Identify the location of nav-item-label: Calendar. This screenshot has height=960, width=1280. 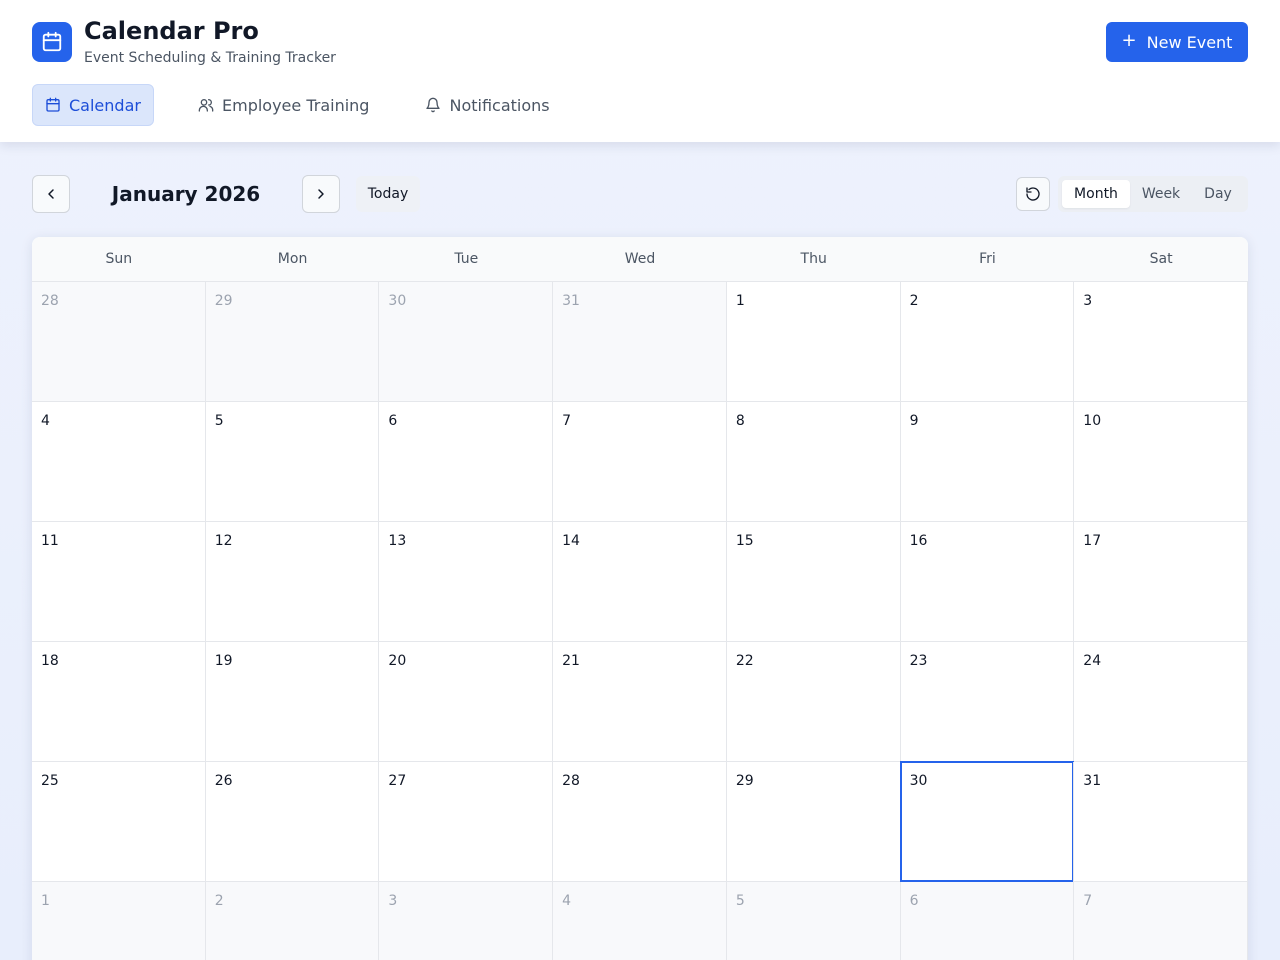
(105, 105).